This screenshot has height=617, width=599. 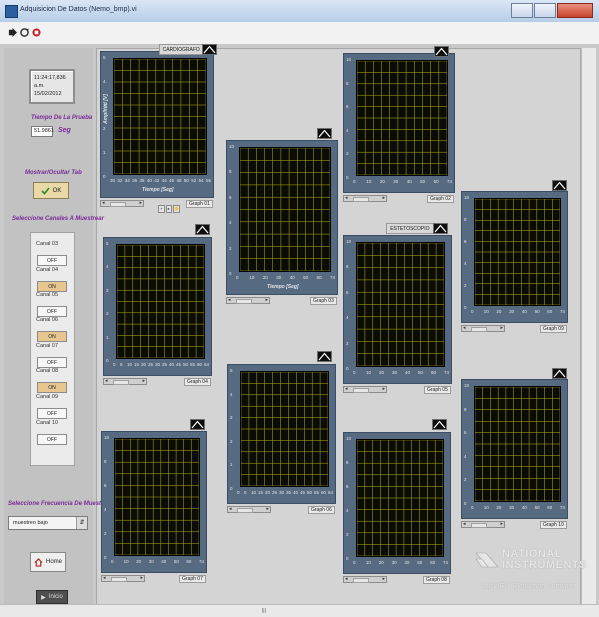 I want to click on x-tick-label: 74, so click(x=450, y=181).